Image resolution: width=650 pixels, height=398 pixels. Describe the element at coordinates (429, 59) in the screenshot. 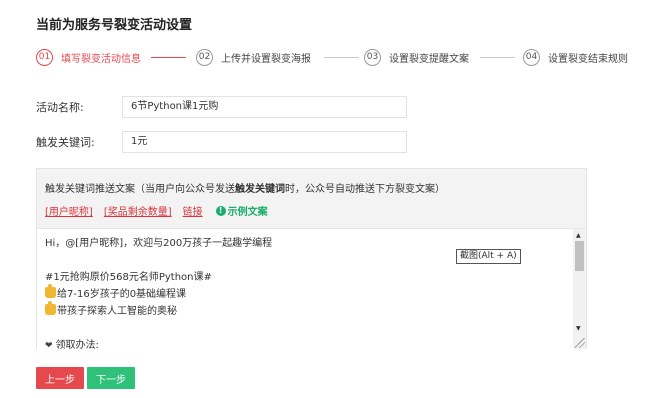

I see `step-3-label: 设置裂变提醒文案` at that location.